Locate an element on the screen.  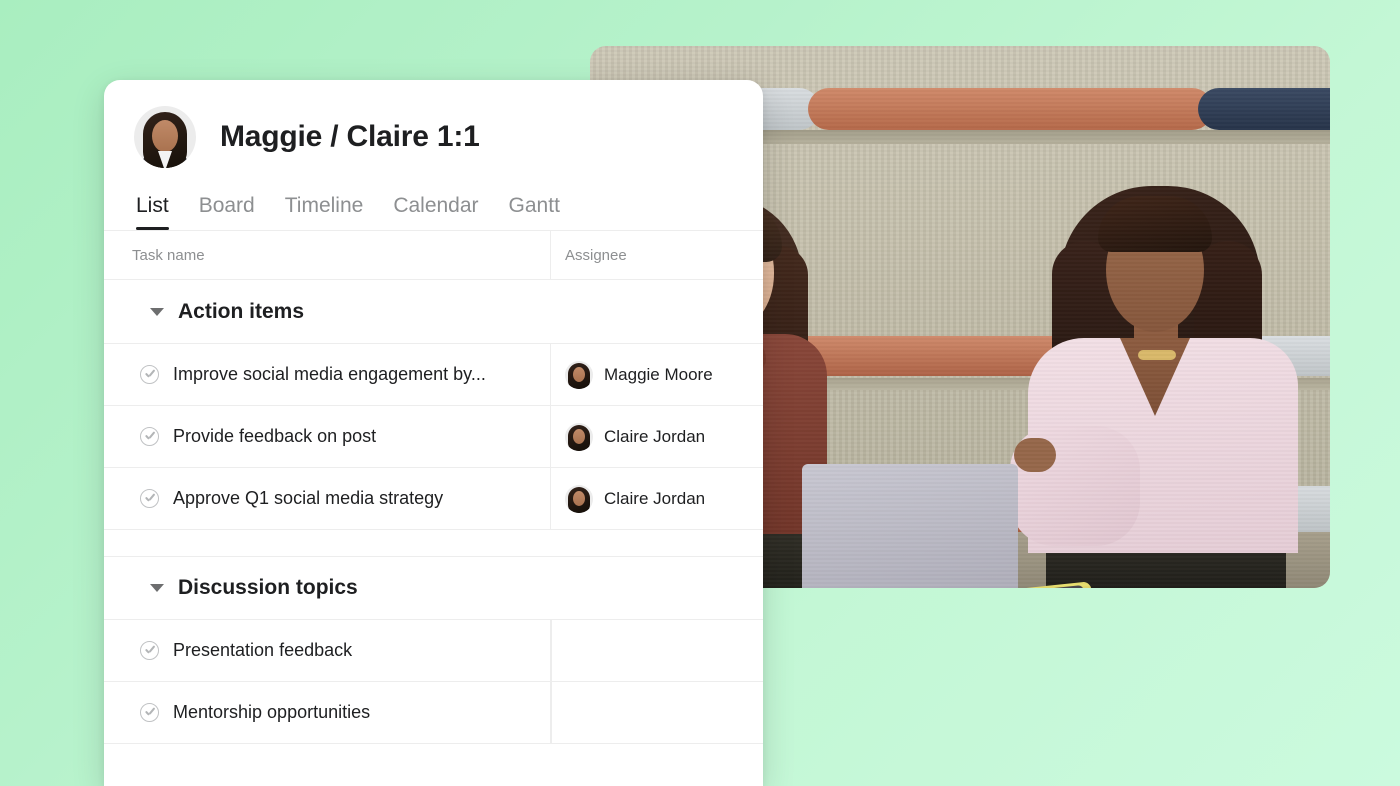
avatar is located at coordinates (165, 137).